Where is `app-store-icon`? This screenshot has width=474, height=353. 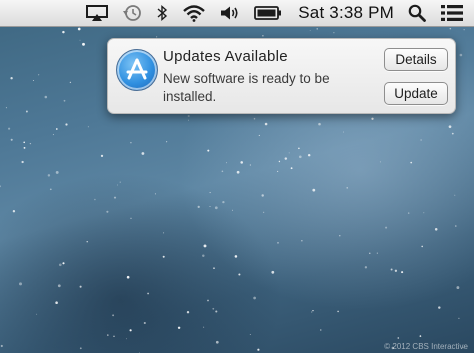
app-store-icon is located at coordinates (137, 70).